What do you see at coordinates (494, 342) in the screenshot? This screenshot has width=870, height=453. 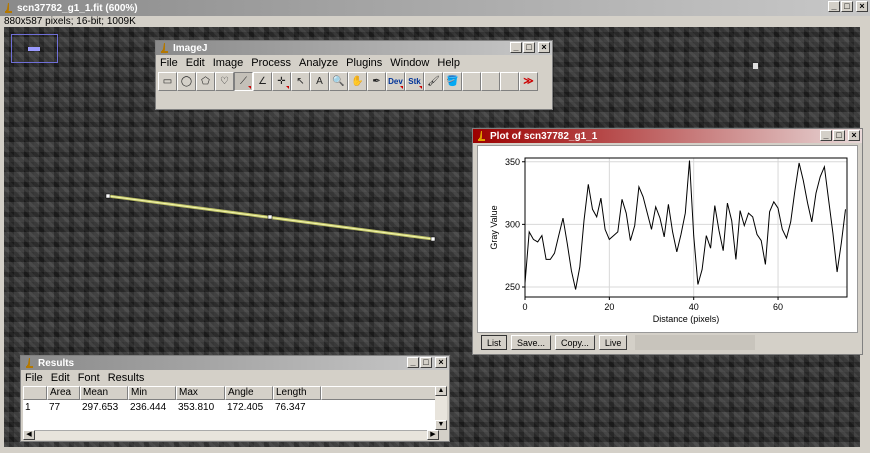 I see `list-button: List` at bounding box center [494, 342].